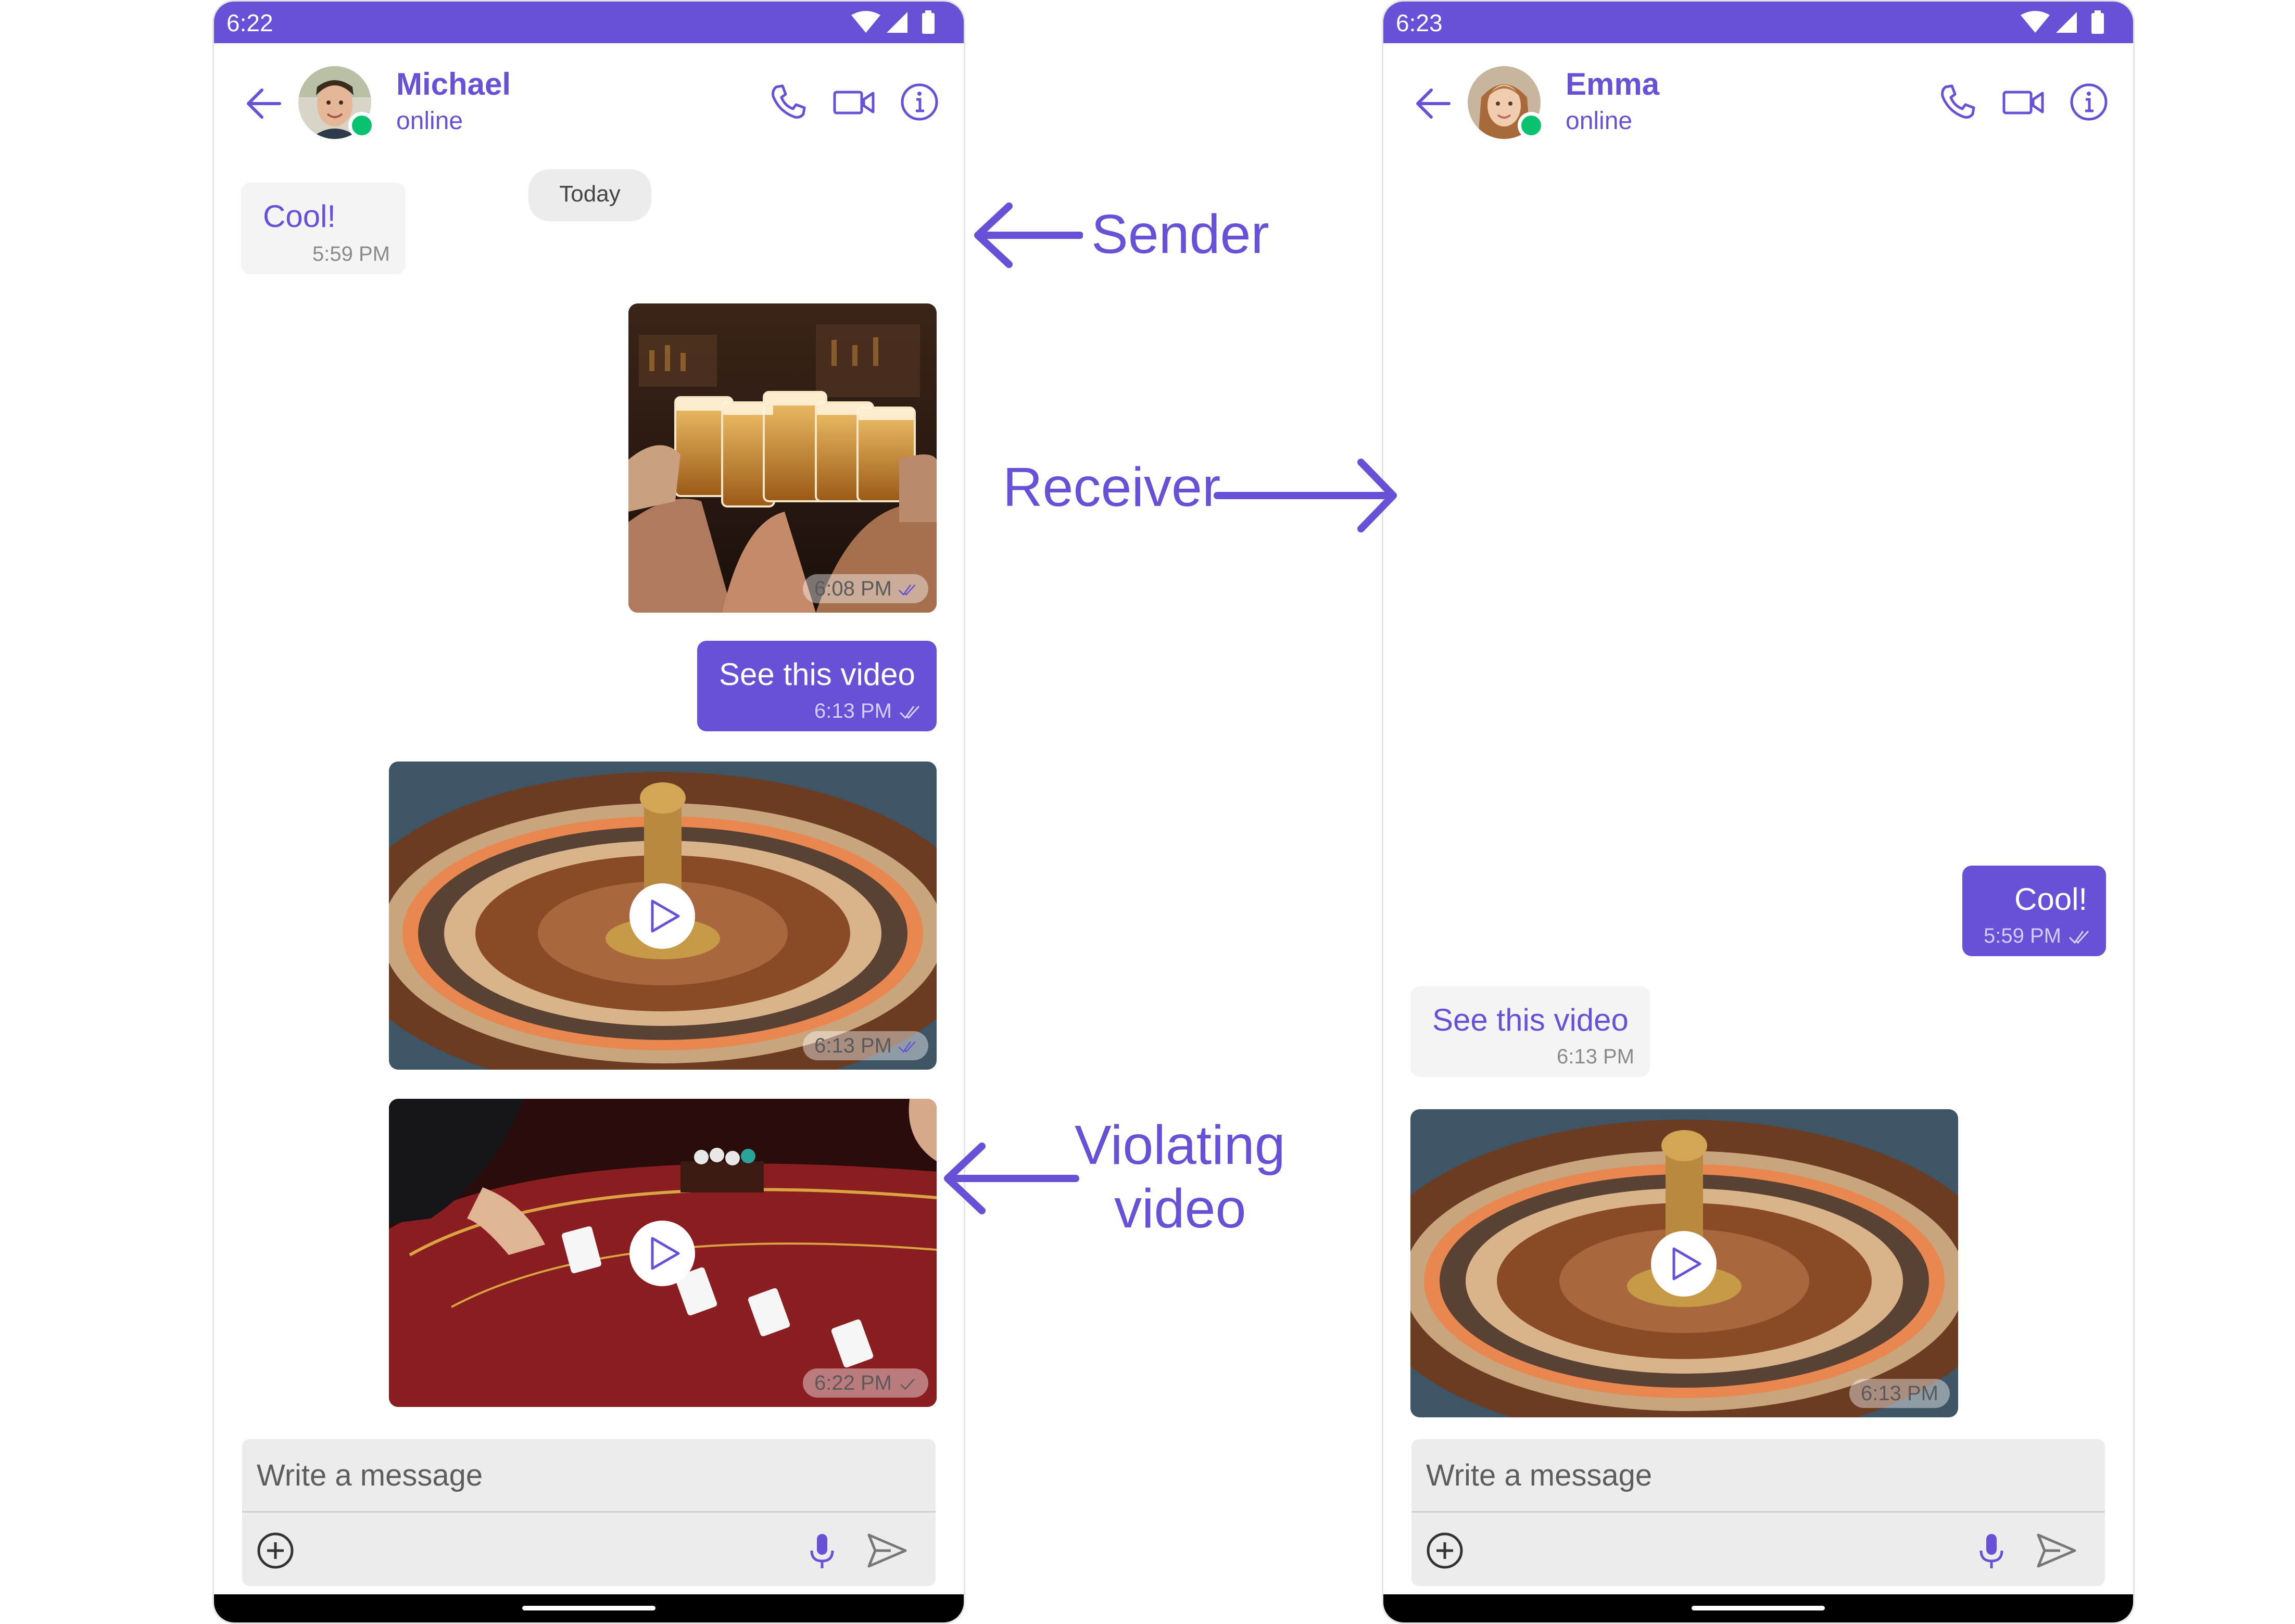  Describe the element at coordinates (1180, 235) in the screenshot. I see `sender-label: Sender` at that location.